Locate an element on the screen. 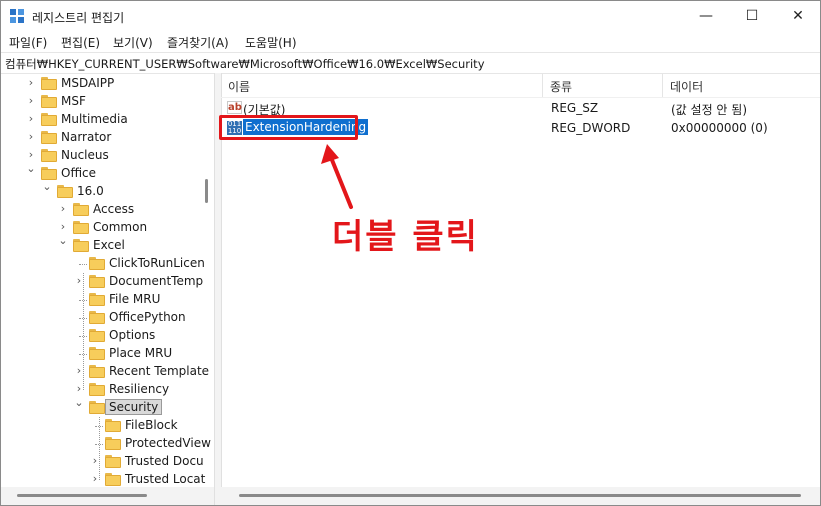 This screenshot has width=821, height=506. tree-item-officepython: OfficePython is located at coordinates (106, 318).